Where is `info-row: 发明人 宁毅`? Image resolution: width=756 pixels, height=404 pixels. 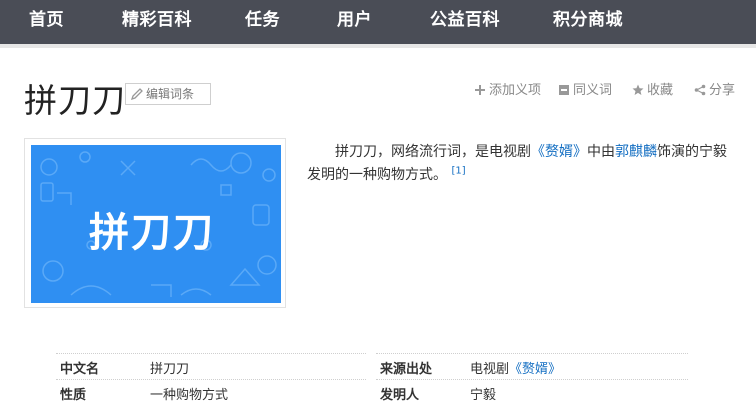 info-row: 发明人 宁毅 is located at coordinates (532, 391).